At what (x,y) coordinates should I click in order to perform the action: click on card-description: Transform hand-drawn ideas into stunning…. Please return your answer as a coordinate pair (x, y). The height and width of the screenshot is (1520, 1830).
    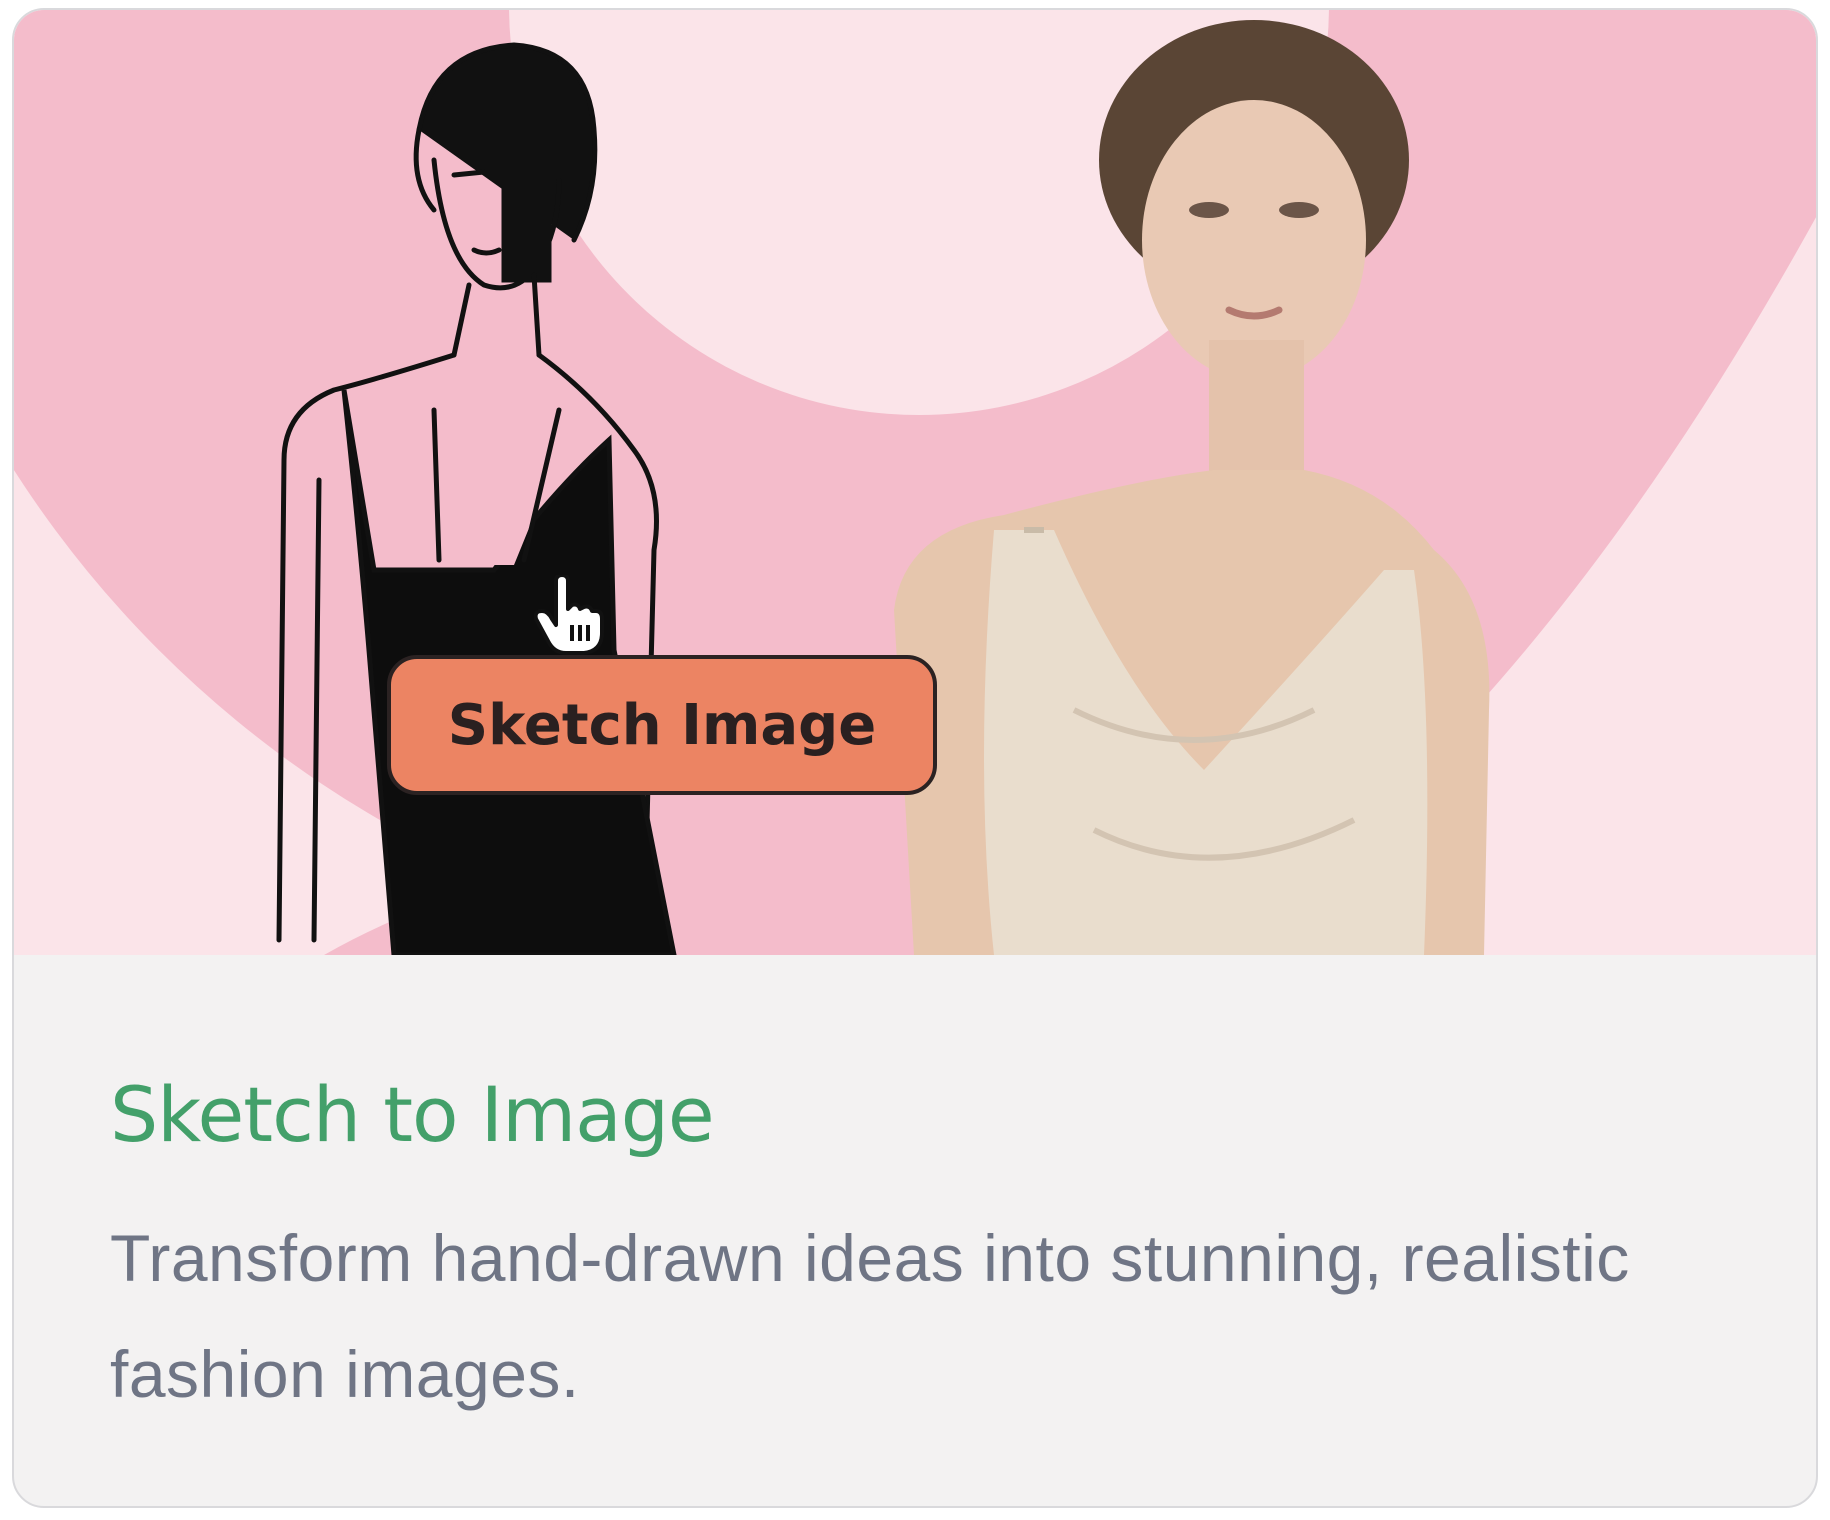
    Looking at the image, I should click on (870, 1316).